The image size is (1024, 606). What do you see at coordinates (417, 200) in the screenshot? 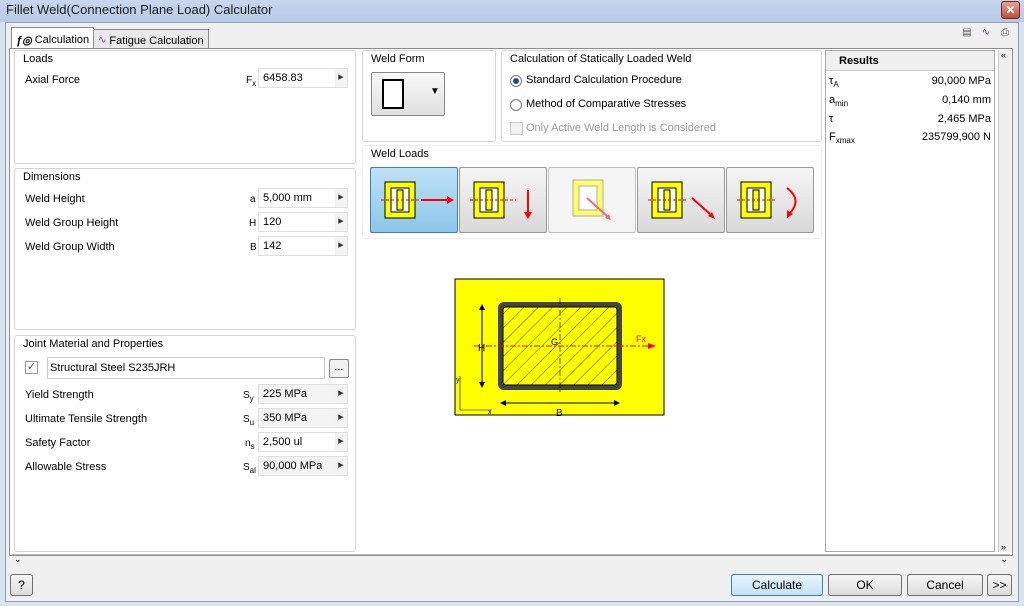
I see `axial-load-icon` at bounding box center [417, 200].